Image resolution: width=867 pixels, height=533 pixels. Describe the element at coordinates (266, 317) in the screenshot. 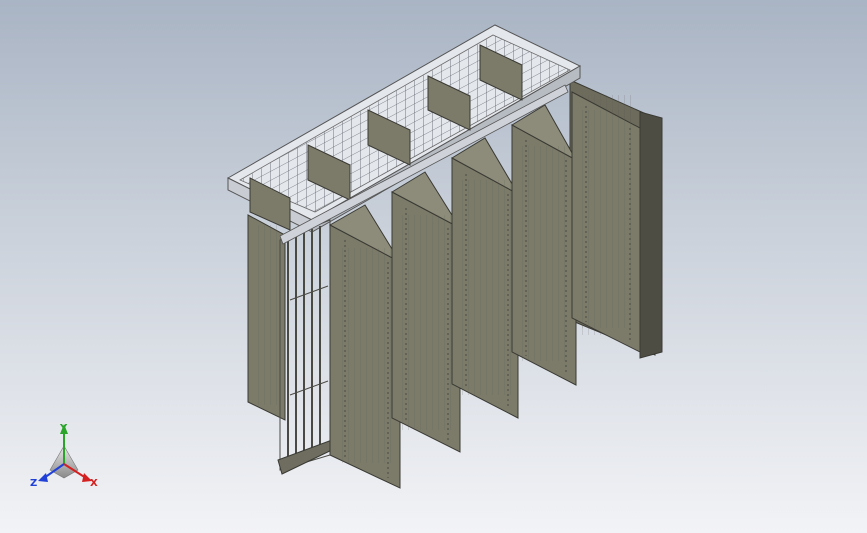

I see `left-end-plate` at that location.